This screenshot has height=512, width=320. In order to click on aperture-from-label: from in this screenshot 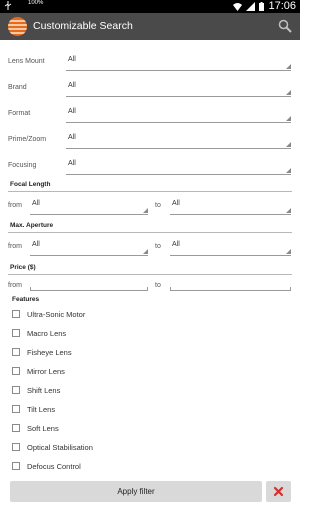, I will do `click(15, 246)`.